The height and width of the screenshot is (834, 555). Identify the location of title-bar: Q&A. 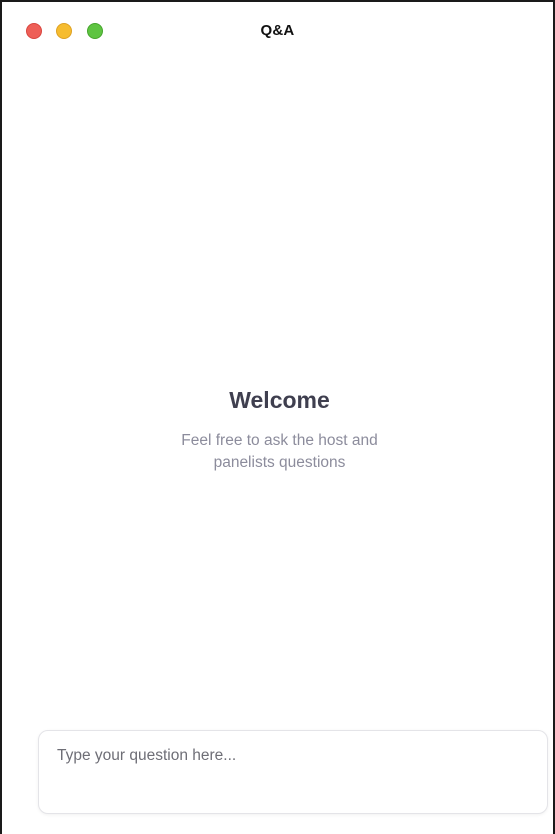
(277, 31).